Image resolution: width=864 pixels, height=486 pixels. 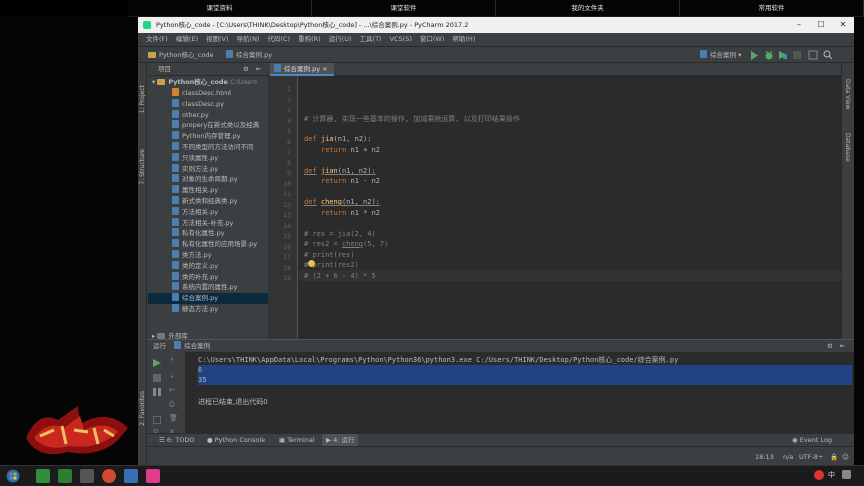 What do you see at coordinates (799, 25) in the screenshot?
I see `minimize-button: –` at bounding box center [799, 25].